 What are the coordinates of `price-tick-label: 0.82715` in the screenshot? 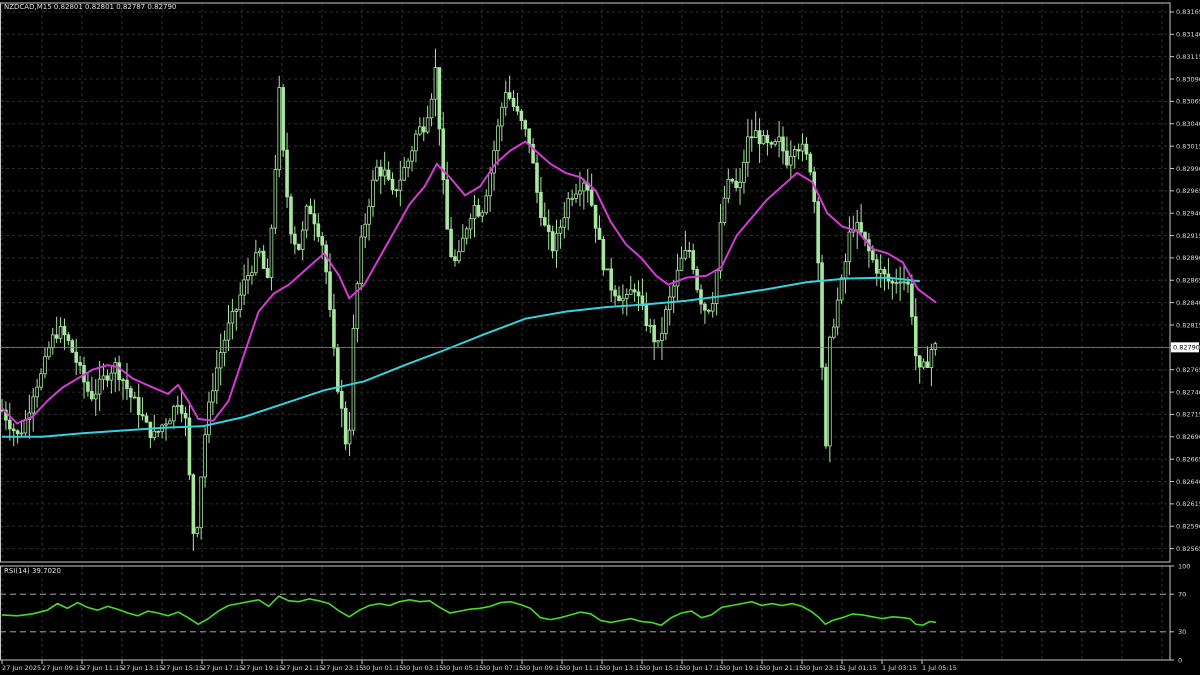 It's located at (1188, 415).